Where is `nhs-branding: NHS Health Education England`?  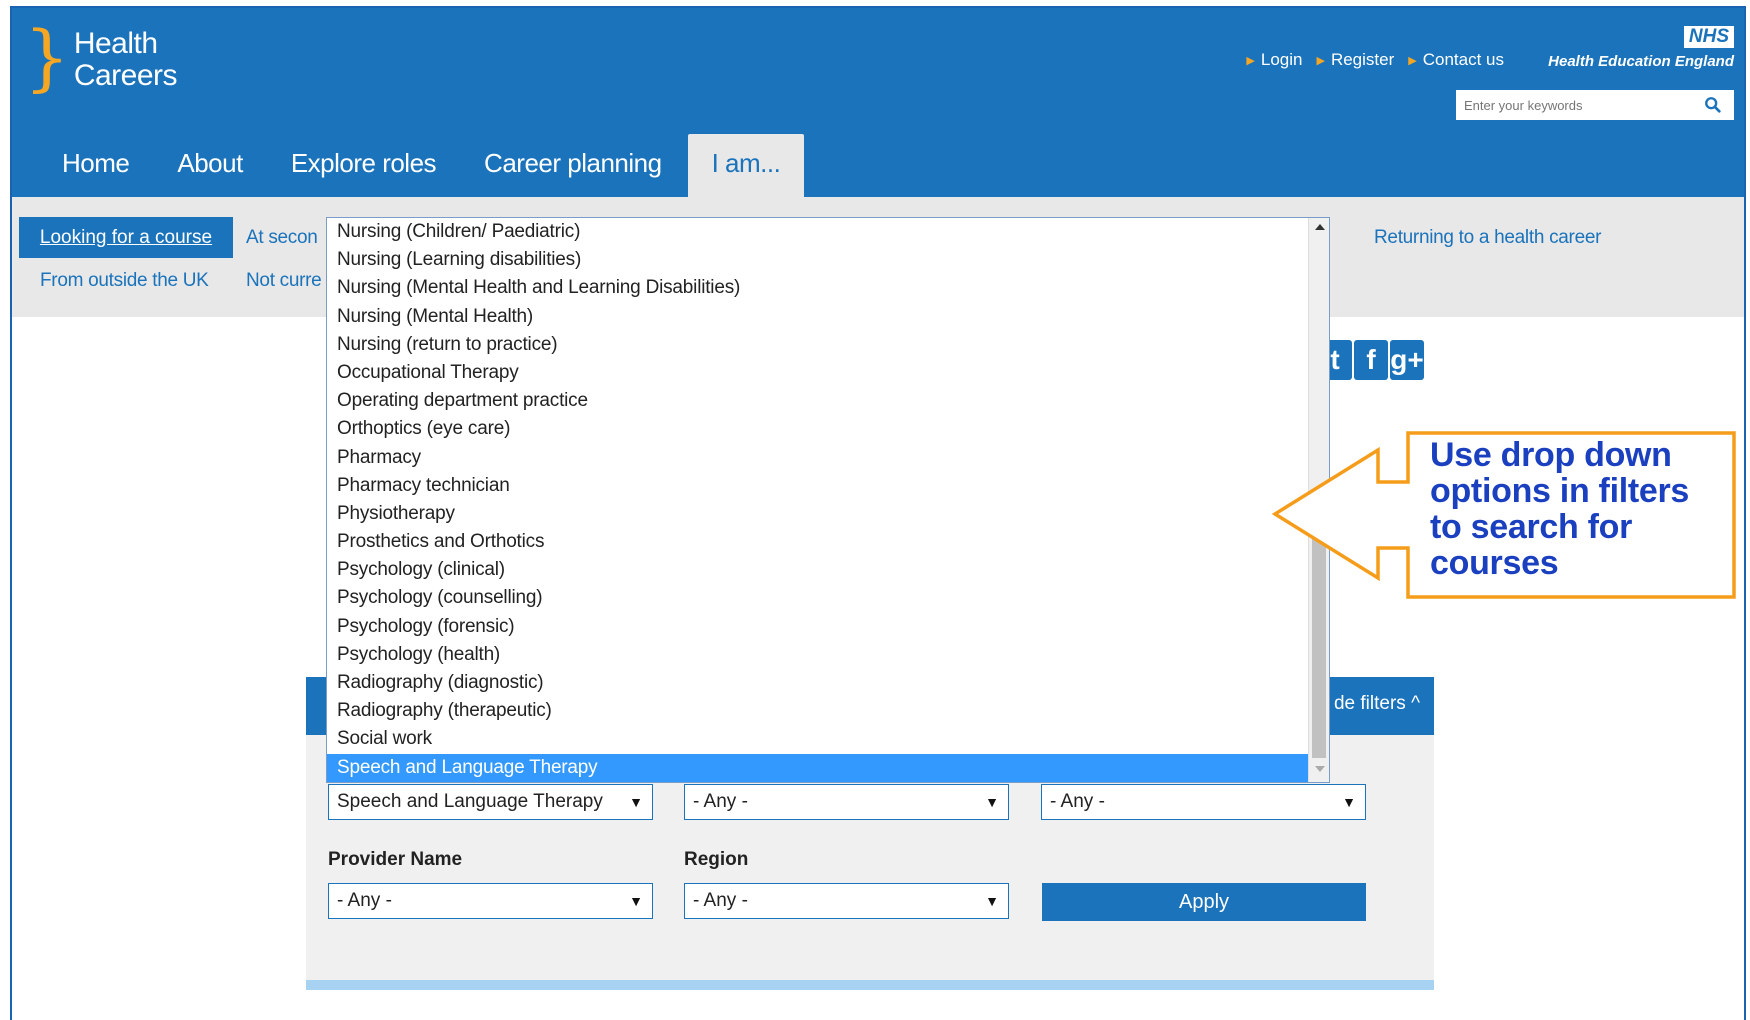
nhs-branding: NHS Health Education England is located at coordinates (1641, 48).